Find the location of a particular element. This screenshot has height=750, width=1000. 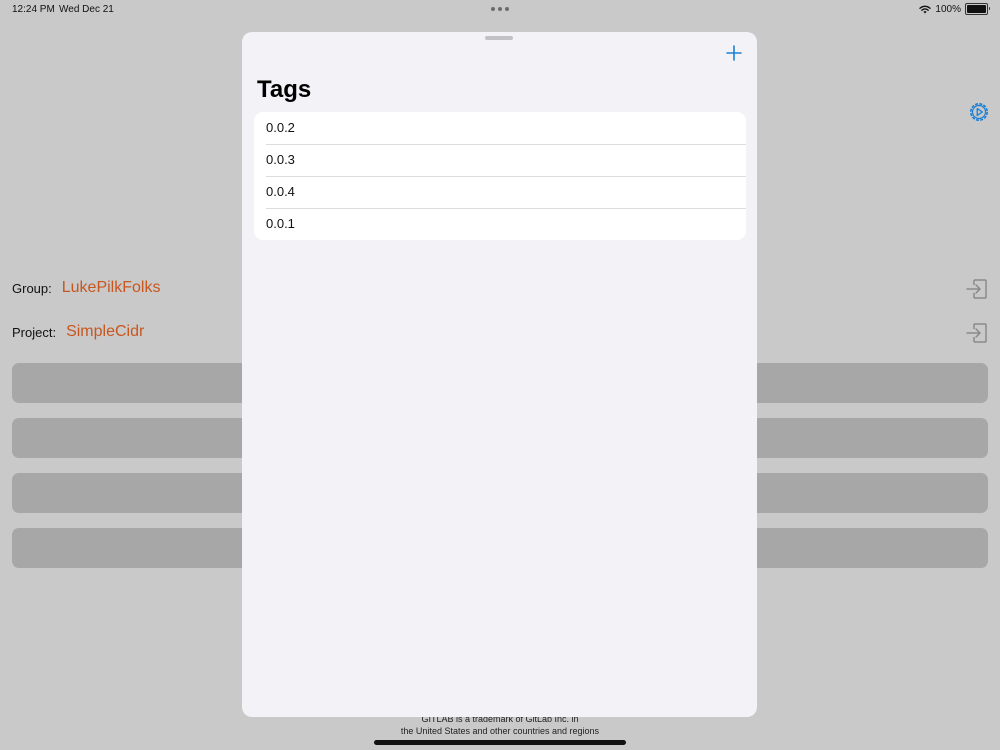

project-label: Project: is located at coordinates (34, 332).